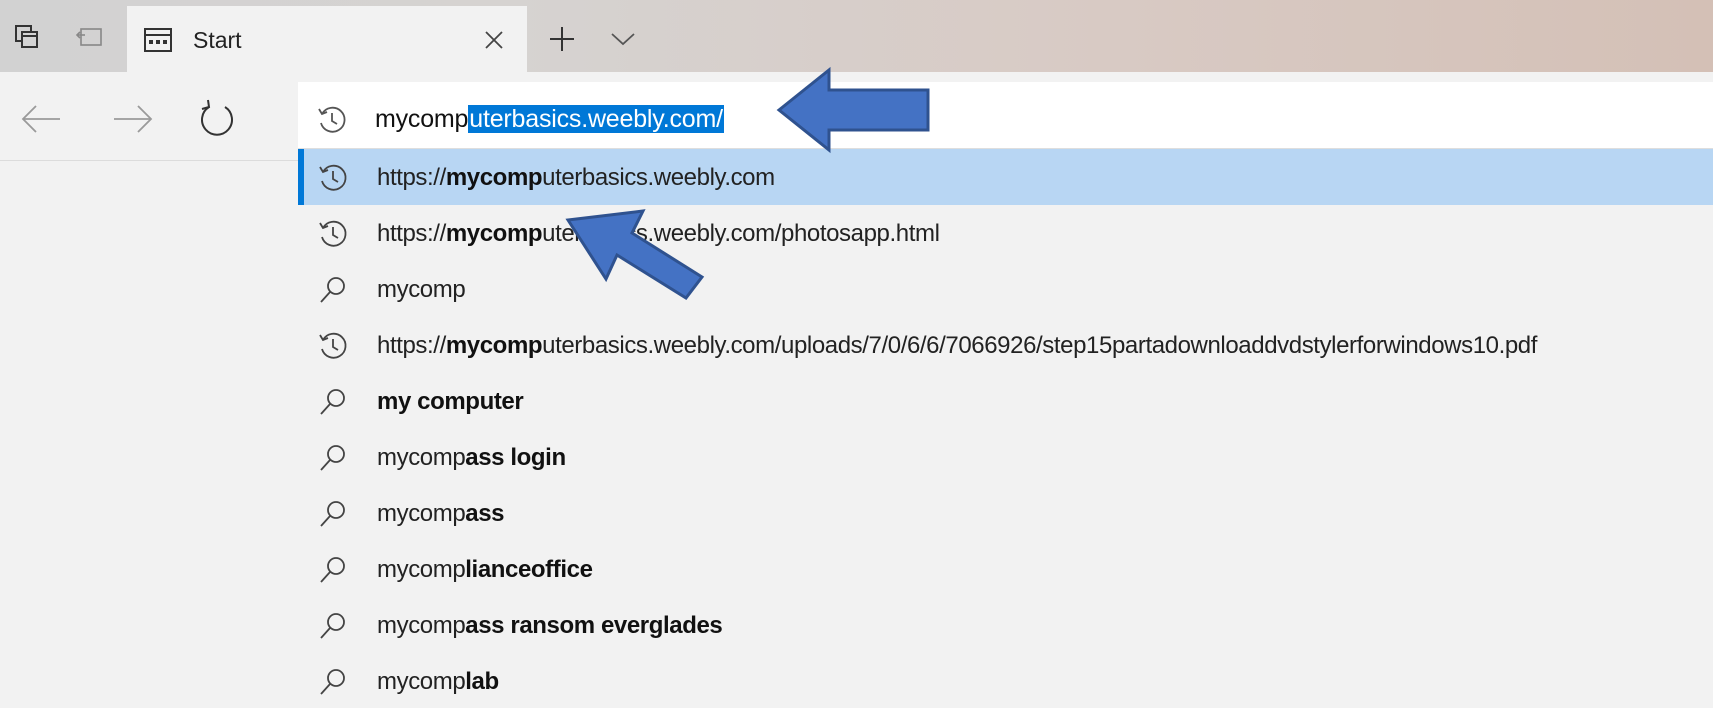  Describe the element at coordinates (1005, 401) in the screenshot. I see `suggestion-item: my computer` at that location.